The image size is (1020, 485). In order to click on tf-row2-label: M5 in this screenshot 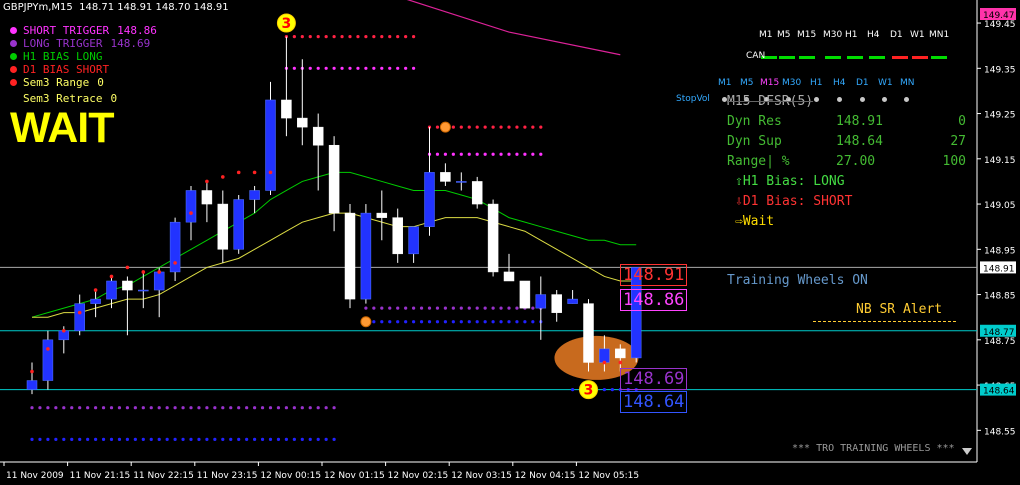, I will do `click(747, 83)`.